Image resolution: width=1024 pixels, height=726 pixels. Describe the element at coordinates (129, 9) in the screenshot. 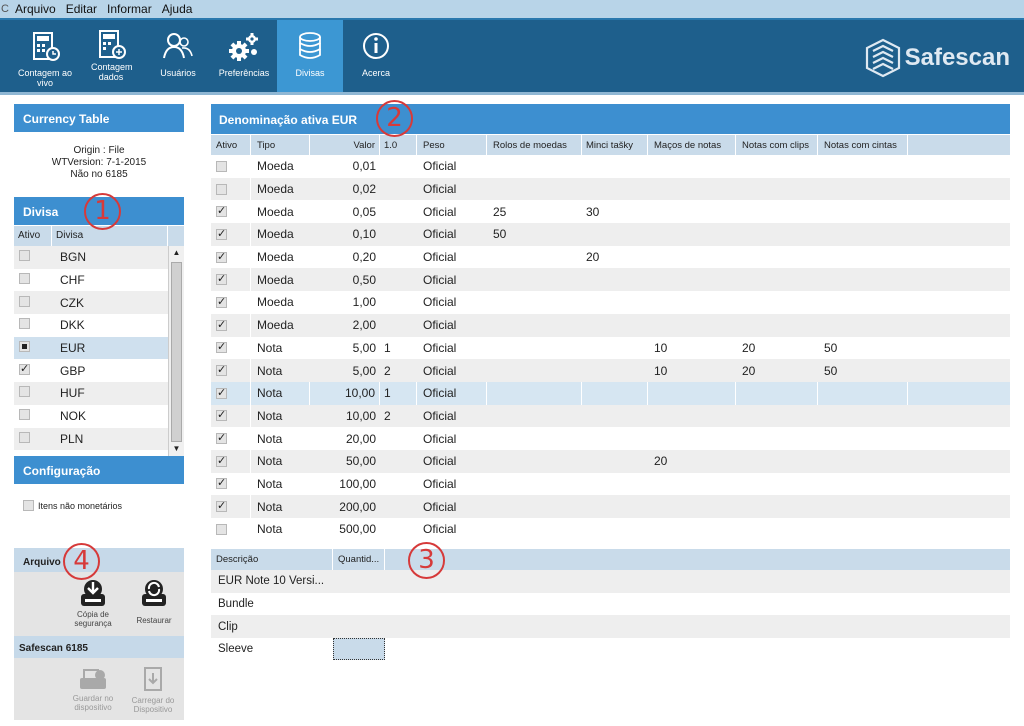

I see `menu-informar: Informar` at that location.